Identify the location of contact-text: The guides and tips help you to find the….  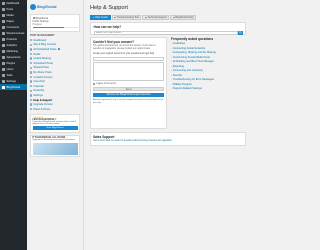
(124, 48).